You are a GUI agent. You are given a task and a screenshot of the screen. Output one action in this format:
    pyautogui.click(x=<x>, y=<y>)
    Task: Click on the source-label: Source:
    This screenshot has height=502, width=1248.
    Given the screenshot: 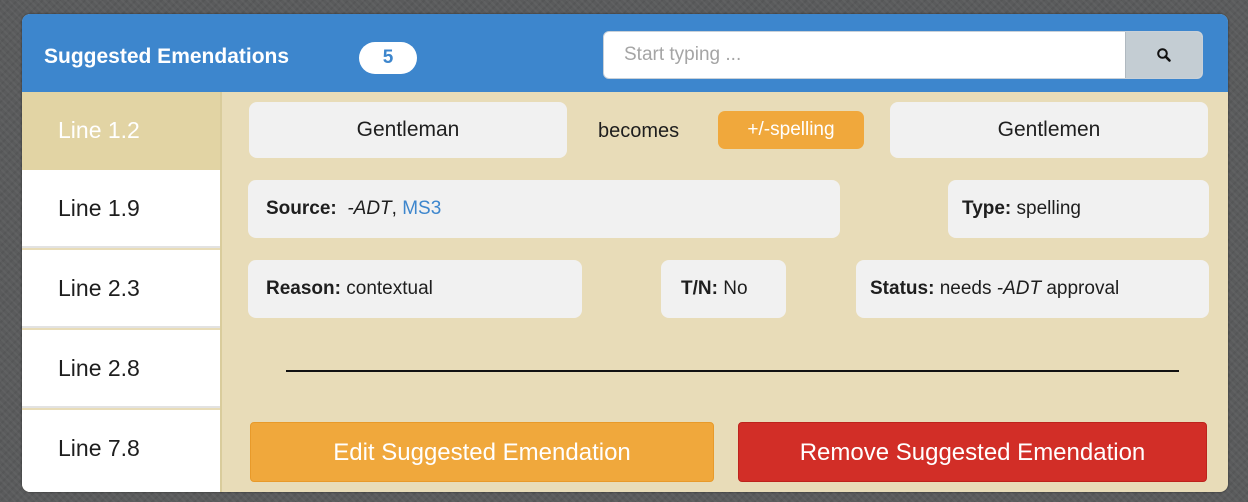 What is the action you would take?
    pyautogui.click(x=301, y=208)
    